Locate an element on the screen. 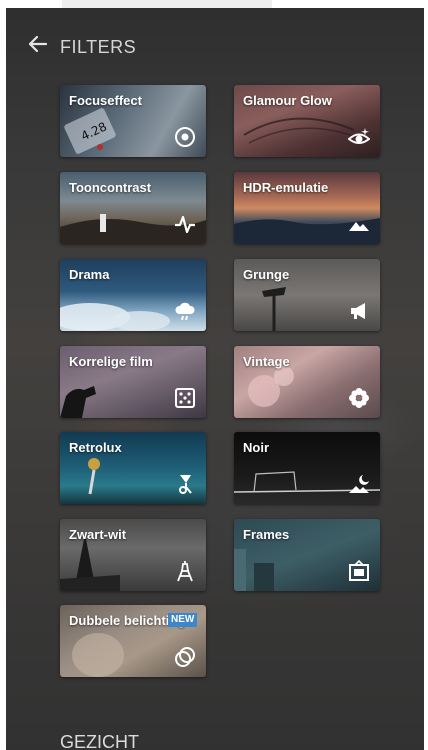 This screenshot has width=428, height=750. filter-tile-vintage: Vintage is located at coordinates (307, 382).